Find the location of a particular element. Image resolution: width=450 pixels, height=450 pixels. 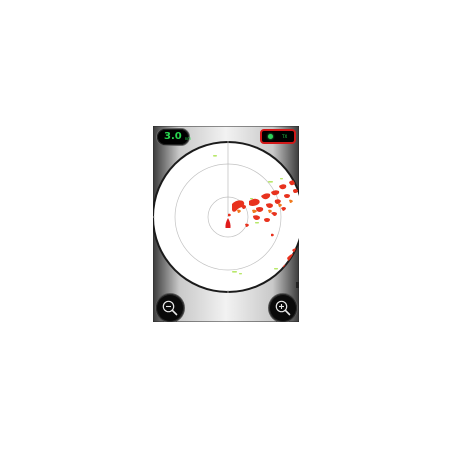

range-unit: nm is located at coordinates (188, 138).